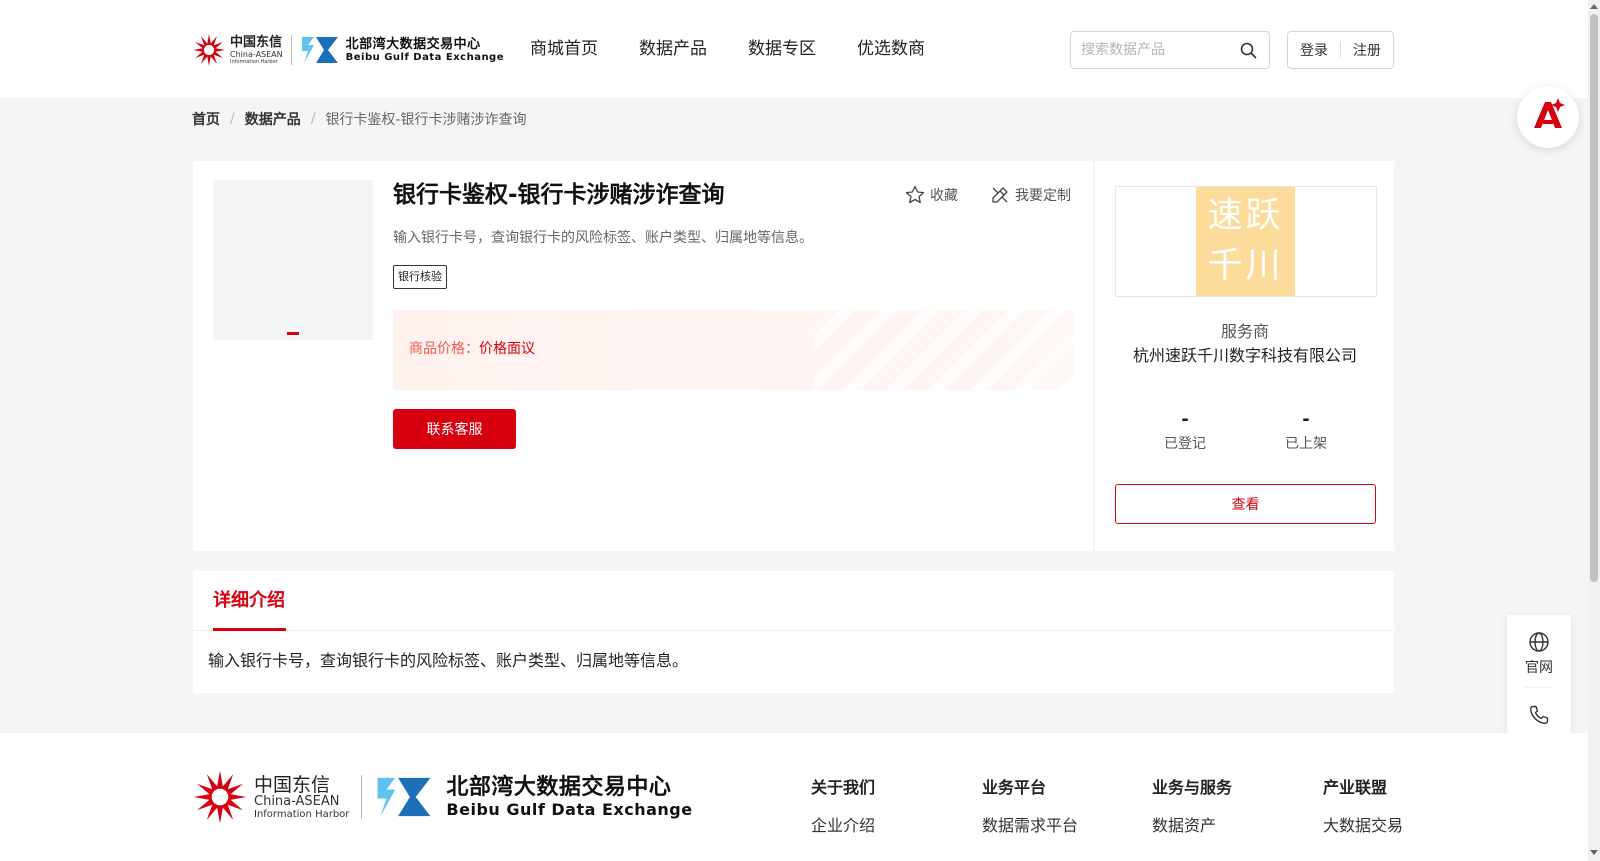  What do you see at coordinates (793, 601) in the screenshot?
I see `detail-tabbar: 详细介绍` at bounding box center [793, 601].